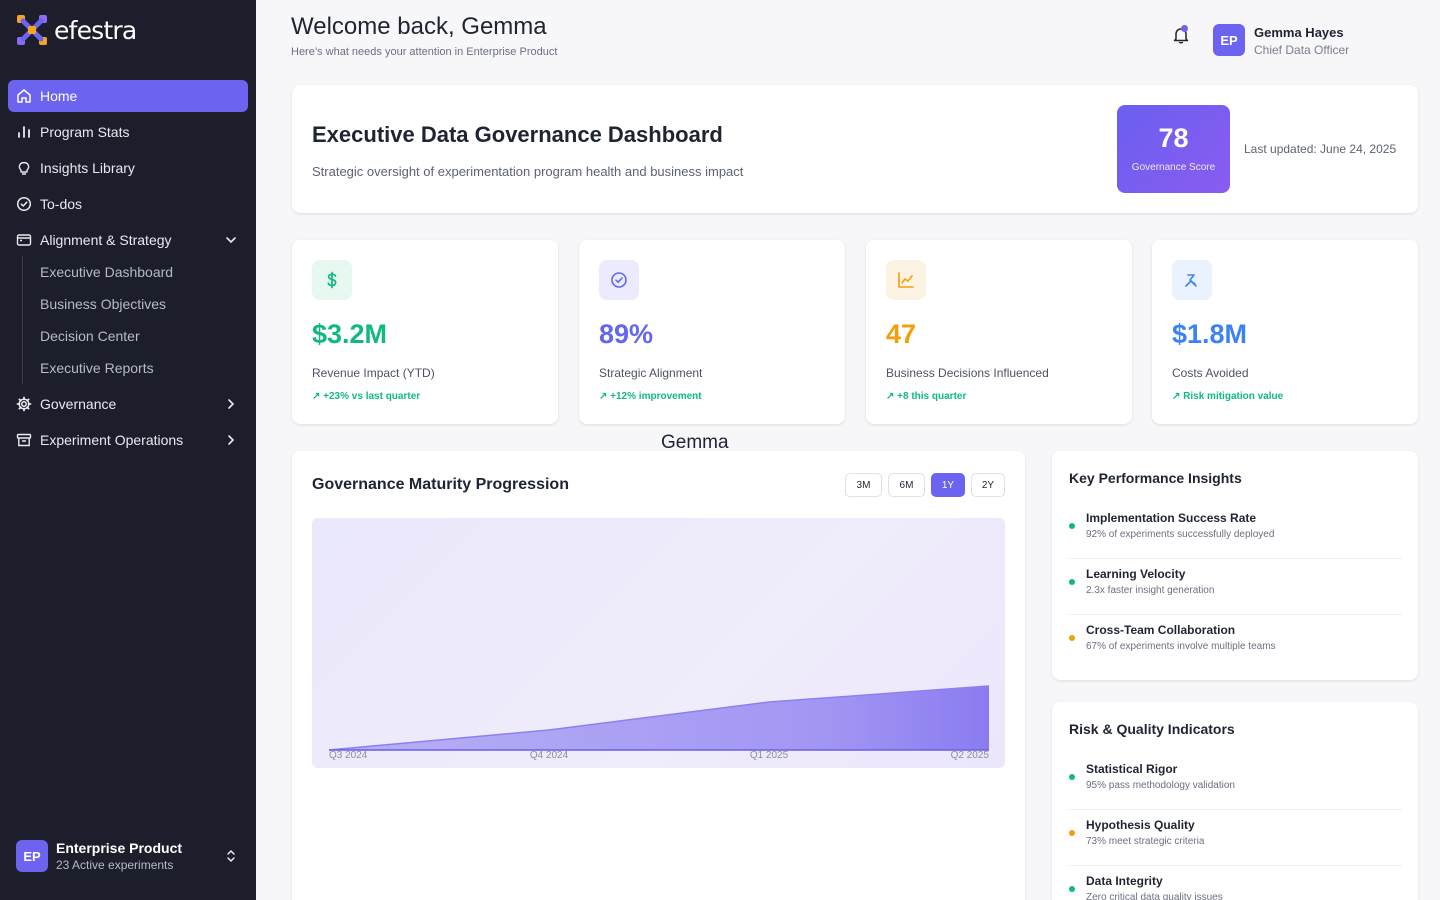 This screenshot has height=900, width=1440. Describe the element at coordinates (1299, 32) in the screenshot. I see `user-name: Gemma Hayes` at that location.